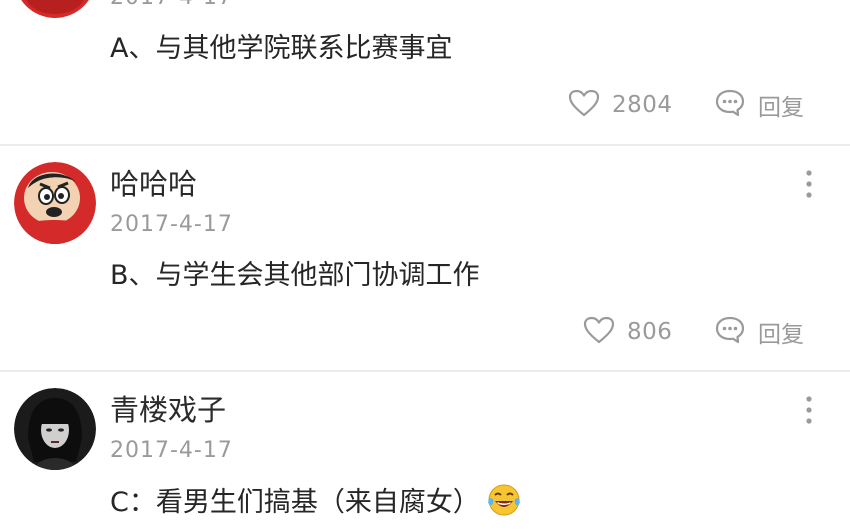 This screenshot has width=850, height=531. What do you see at coordinates (281, 48) in the screenshot?
I see `comment-content: A、与其他学院联系比赛事宜` at bounding box center [281, 48].